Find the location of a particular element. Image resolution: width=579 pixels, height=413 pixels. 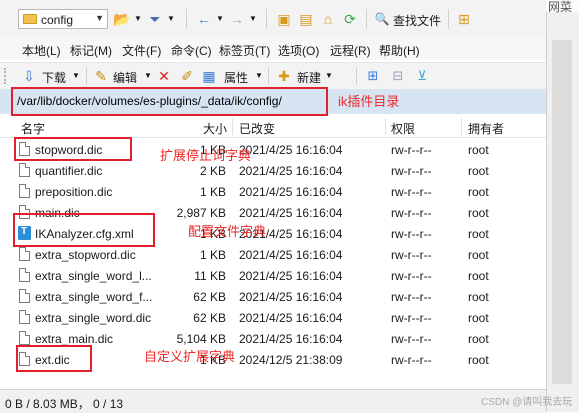

download-button: 下载 is located at coordinates (54, 77).